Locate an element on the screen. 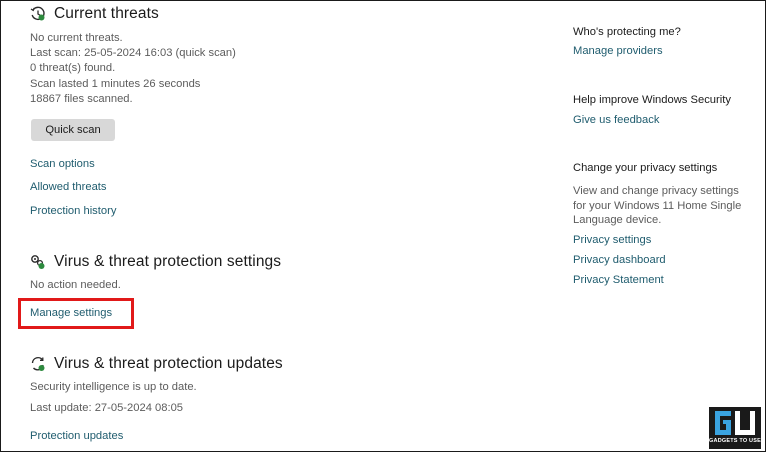 This screenshot has width=768, height=454. files-scanned-text: 18867 files scanned. is located at coordinates (81, 98).